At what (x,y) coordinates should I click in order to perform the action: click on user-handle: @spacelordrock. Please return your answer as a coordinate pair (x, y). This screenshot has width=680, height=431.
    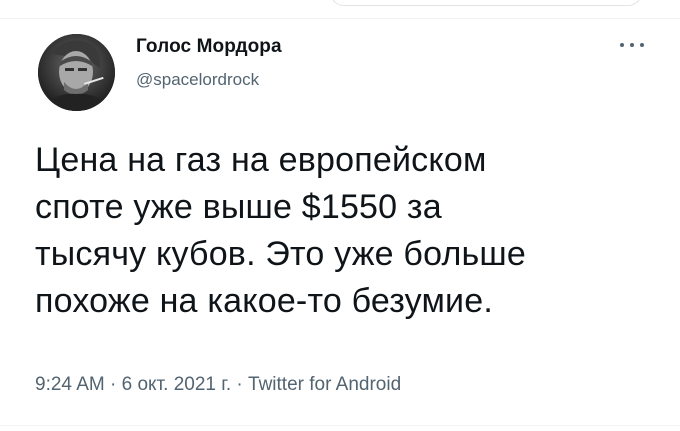
    Looking at the image, I should click on (197, 80).